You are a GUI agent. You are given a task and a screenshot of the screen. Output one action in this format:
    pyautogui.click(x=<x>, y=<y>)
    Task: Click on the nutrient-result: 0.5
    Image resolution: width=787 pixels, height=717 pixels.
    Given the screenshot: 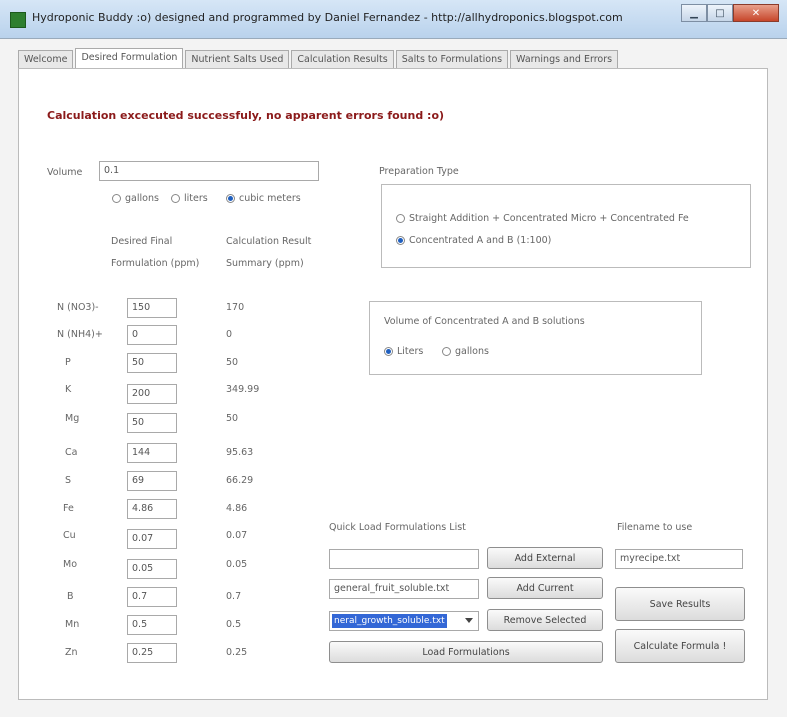 What is the action you would take?
    pyautogui.click(x=234, y=624)
    